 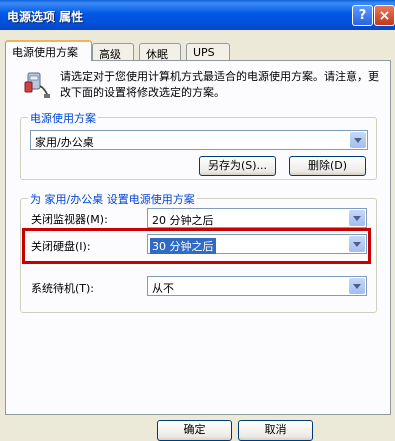 I want to click on settings-group-label: 为 家用/办公桌 设置电源使用方案, so click(x=112, y=199).